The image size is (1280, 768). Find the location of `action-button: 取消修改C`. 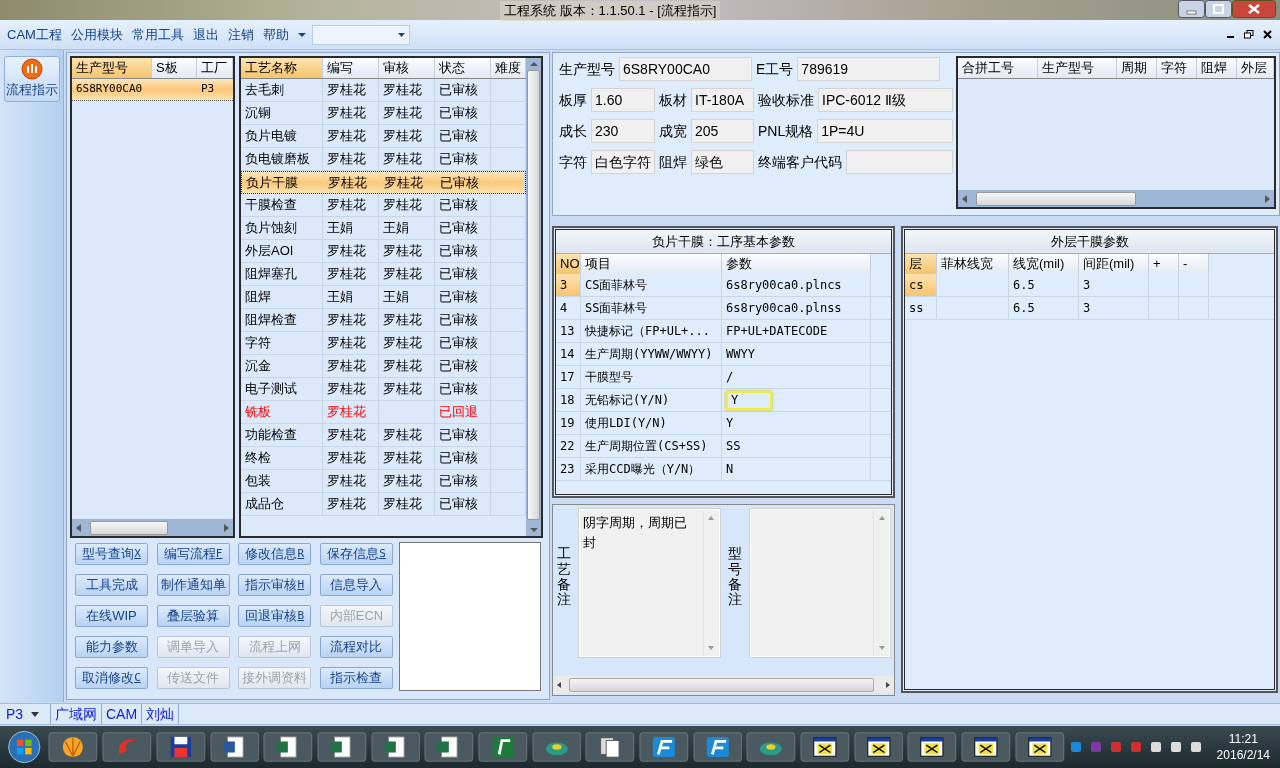

action-button: 取消修改C is located at coordinates (111, 678).